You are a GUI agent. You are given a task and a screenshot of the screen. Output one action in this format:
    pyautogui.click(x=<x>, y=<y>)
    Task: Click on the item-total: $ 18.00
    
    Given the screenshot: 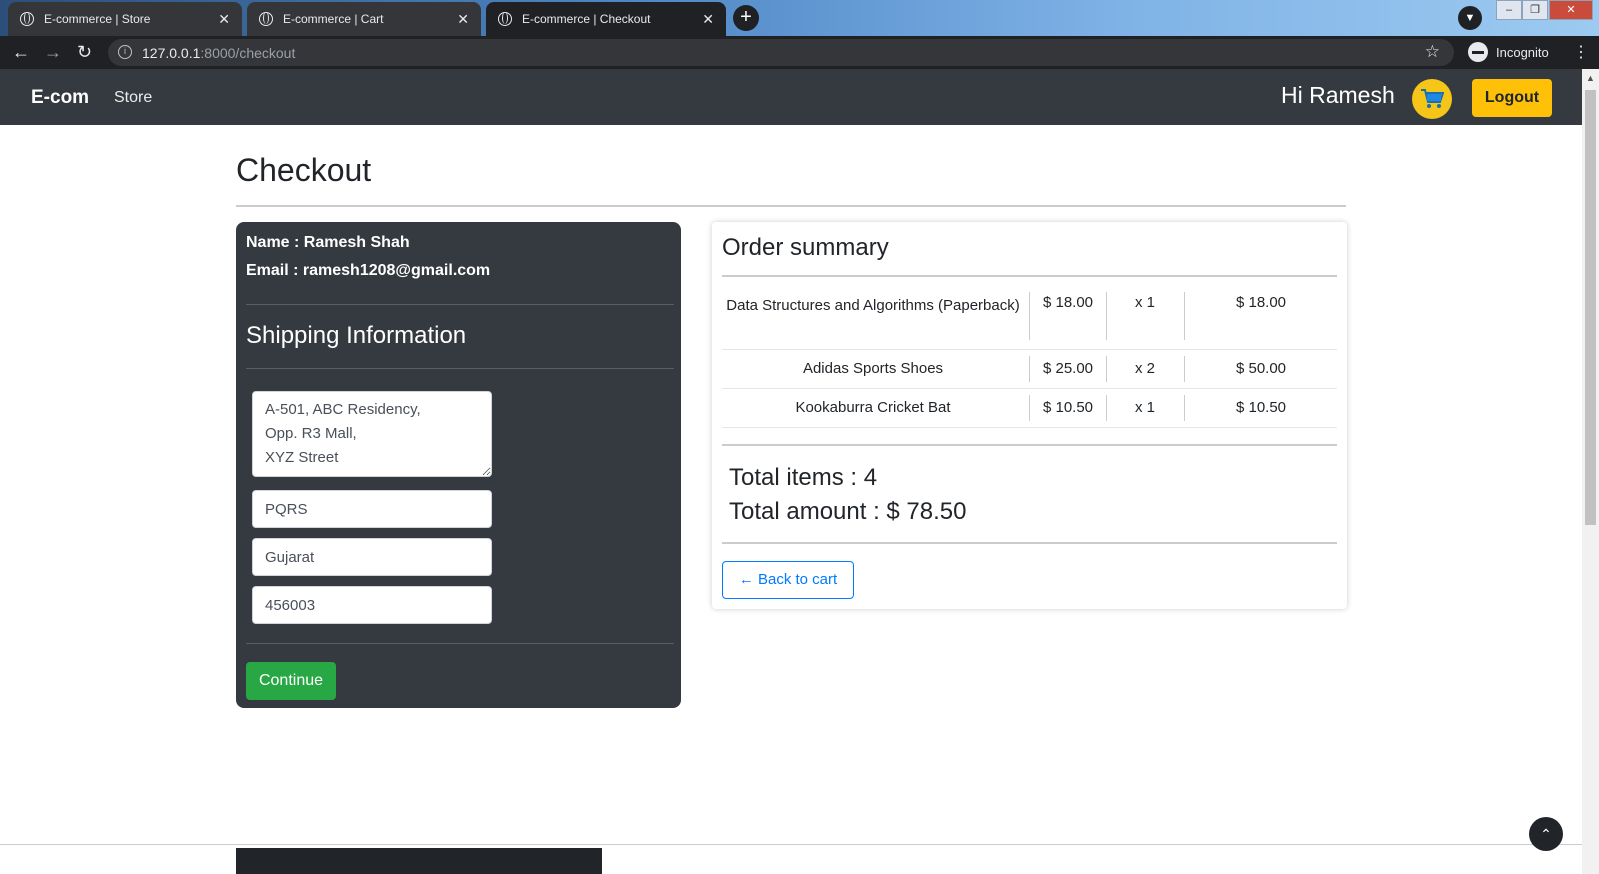 What is the action you would take?
    pyautogui.click(x=1261, y=302)
    